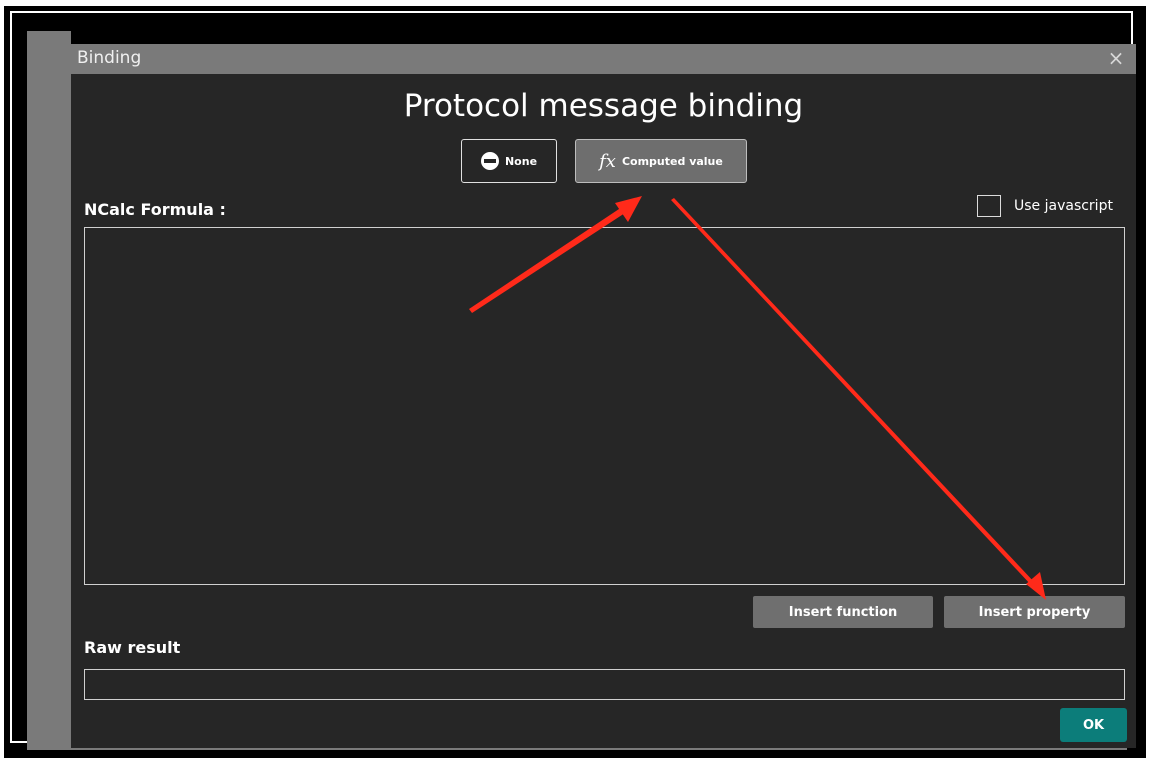 The height and width of the screenshot is (764, 1150). What do you see at coordinates (603, 106) in the screenshot?
I see `page-title: Protocol message binding` at bounding box center [603, 106].